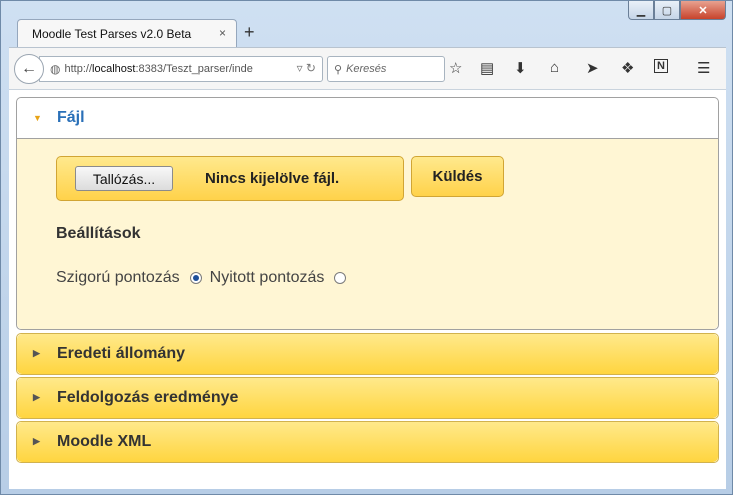 The image size is (733, 495). I want to click on search-input: Keresés, so click(366, 69).